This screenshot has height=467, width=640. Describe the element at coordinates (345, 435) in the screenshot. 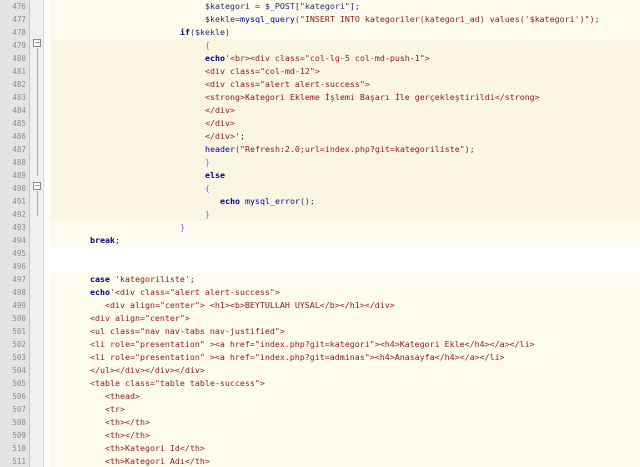

I see `code-text: <th></th>` at that location.